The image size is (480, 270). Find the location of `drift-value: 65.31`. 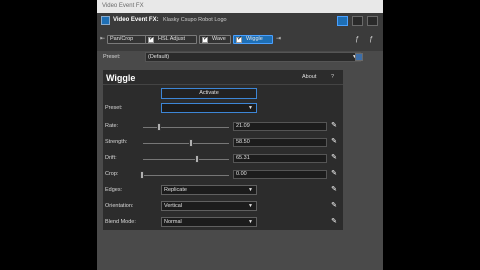

drift-value: 65.31 is located at coordinates (280, 158).